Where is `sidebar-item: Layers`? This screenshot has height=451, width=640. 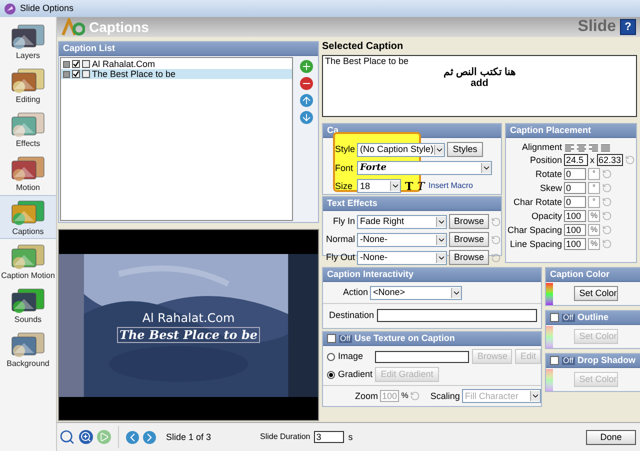 sidebar-item: Layers is located at coordinates (28, 41).